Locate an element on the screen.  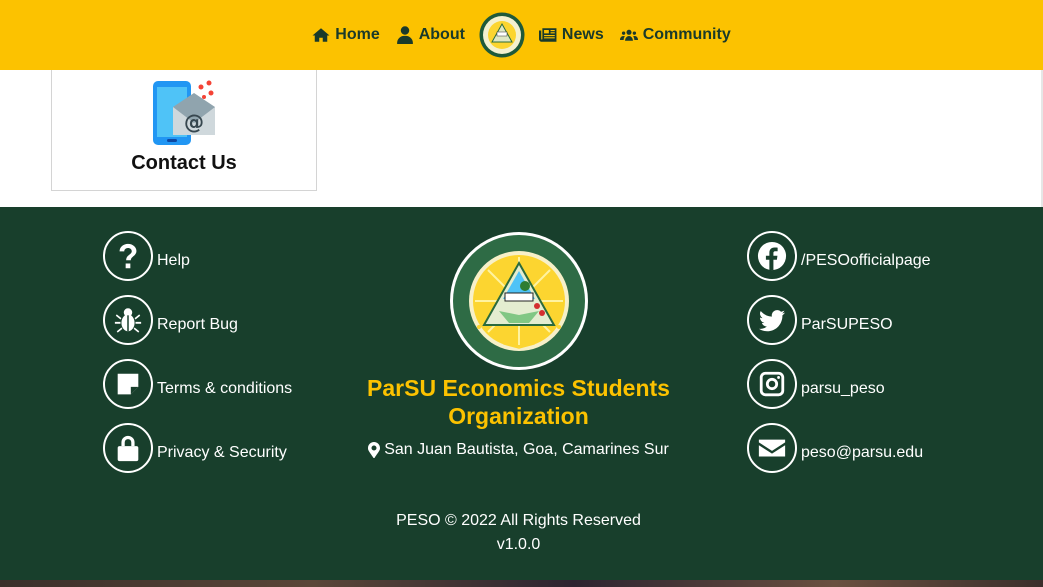
nav-community: Community is located at coordinates (675, 35).